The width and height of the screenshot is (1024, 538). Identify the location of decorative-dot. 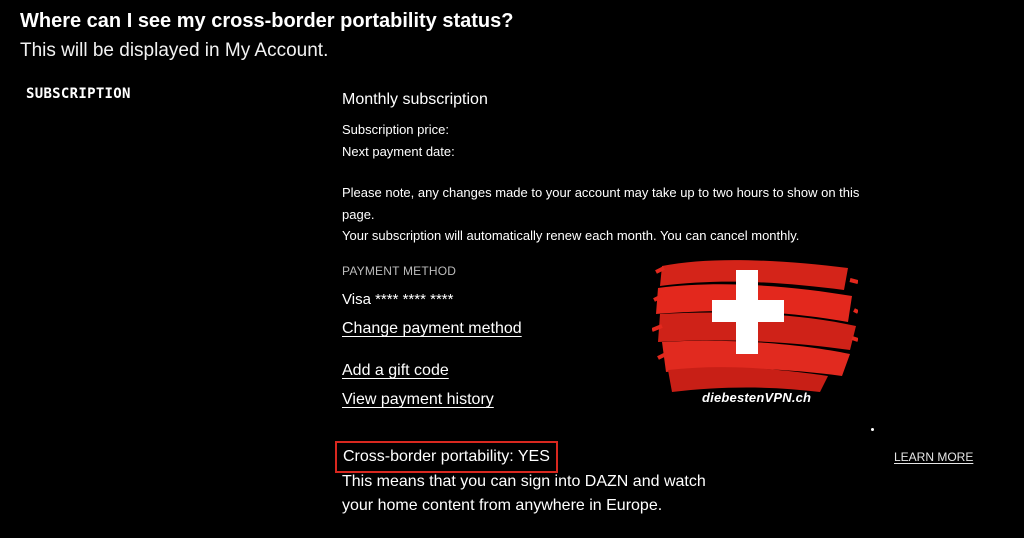
(872, 429).